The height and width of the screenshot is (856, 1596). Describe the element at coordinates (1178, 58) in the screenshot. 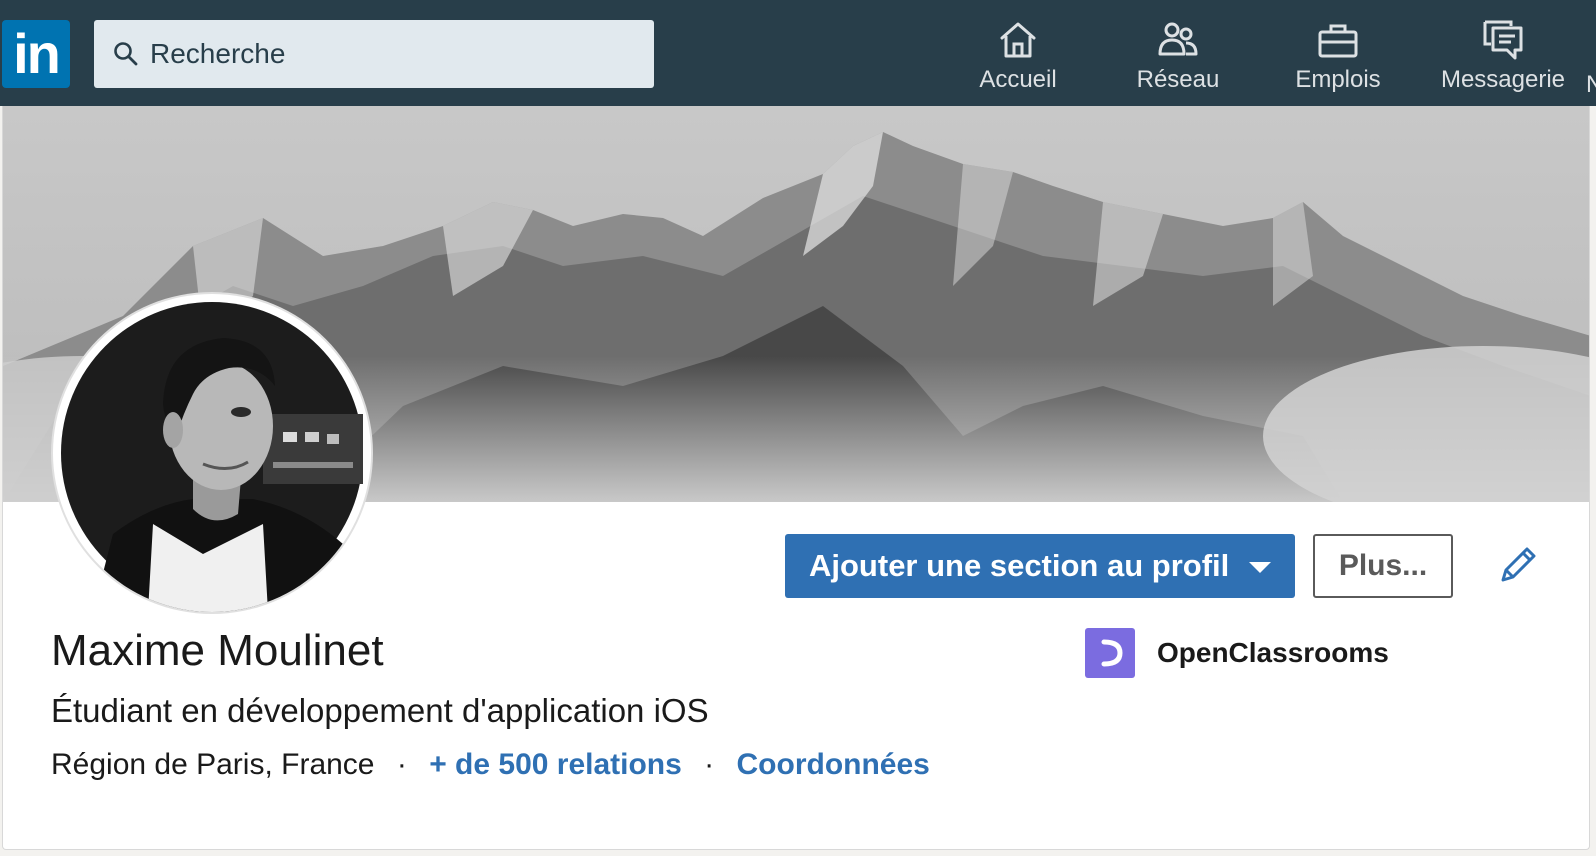

I see `nav-item-reseau: Réseau` at that location.